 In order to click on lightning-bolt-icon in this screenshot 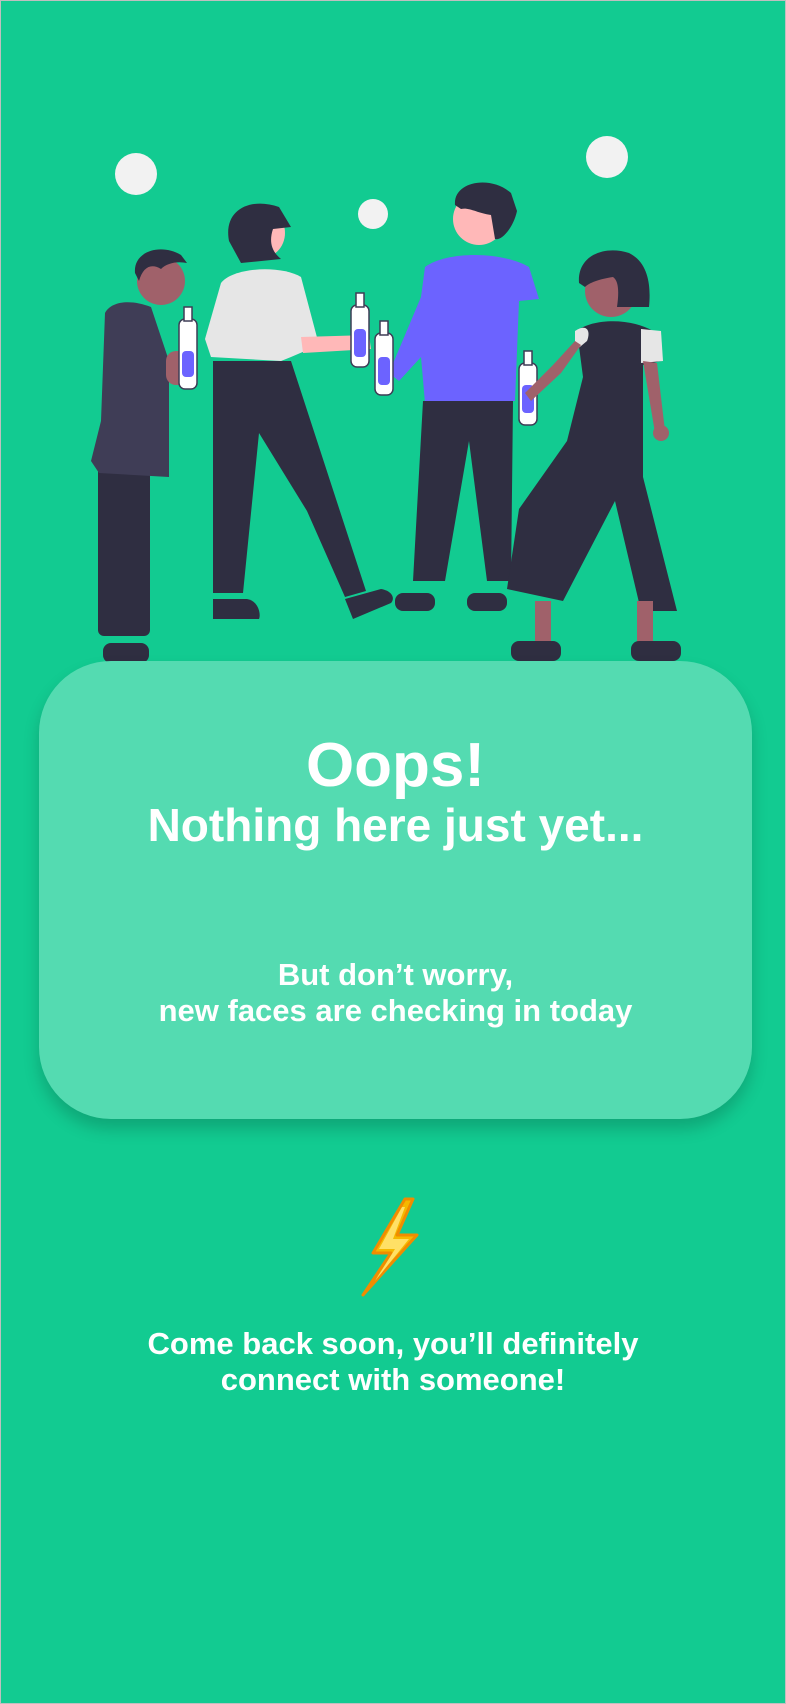, I will do `click(390, 1247)`.